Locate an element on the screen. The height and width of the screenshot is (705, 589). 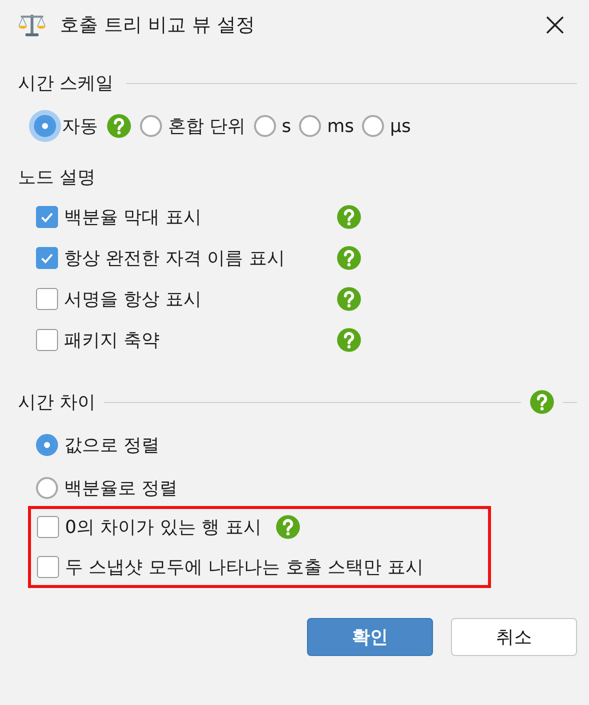
radio-option: s is located at coordinates (273, 126).